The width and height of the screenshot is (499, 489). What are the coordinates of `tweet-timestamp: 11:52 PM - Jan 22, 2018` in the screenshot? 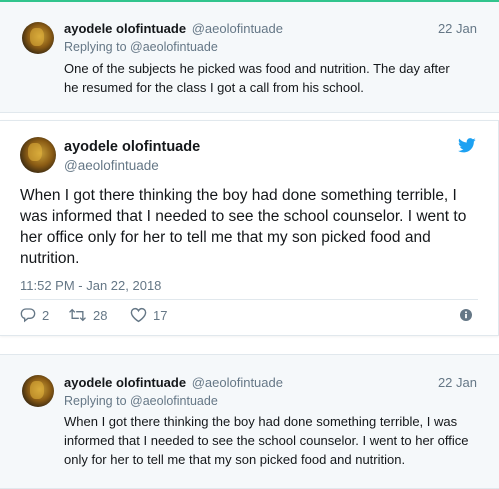 It's located at (90, 285).